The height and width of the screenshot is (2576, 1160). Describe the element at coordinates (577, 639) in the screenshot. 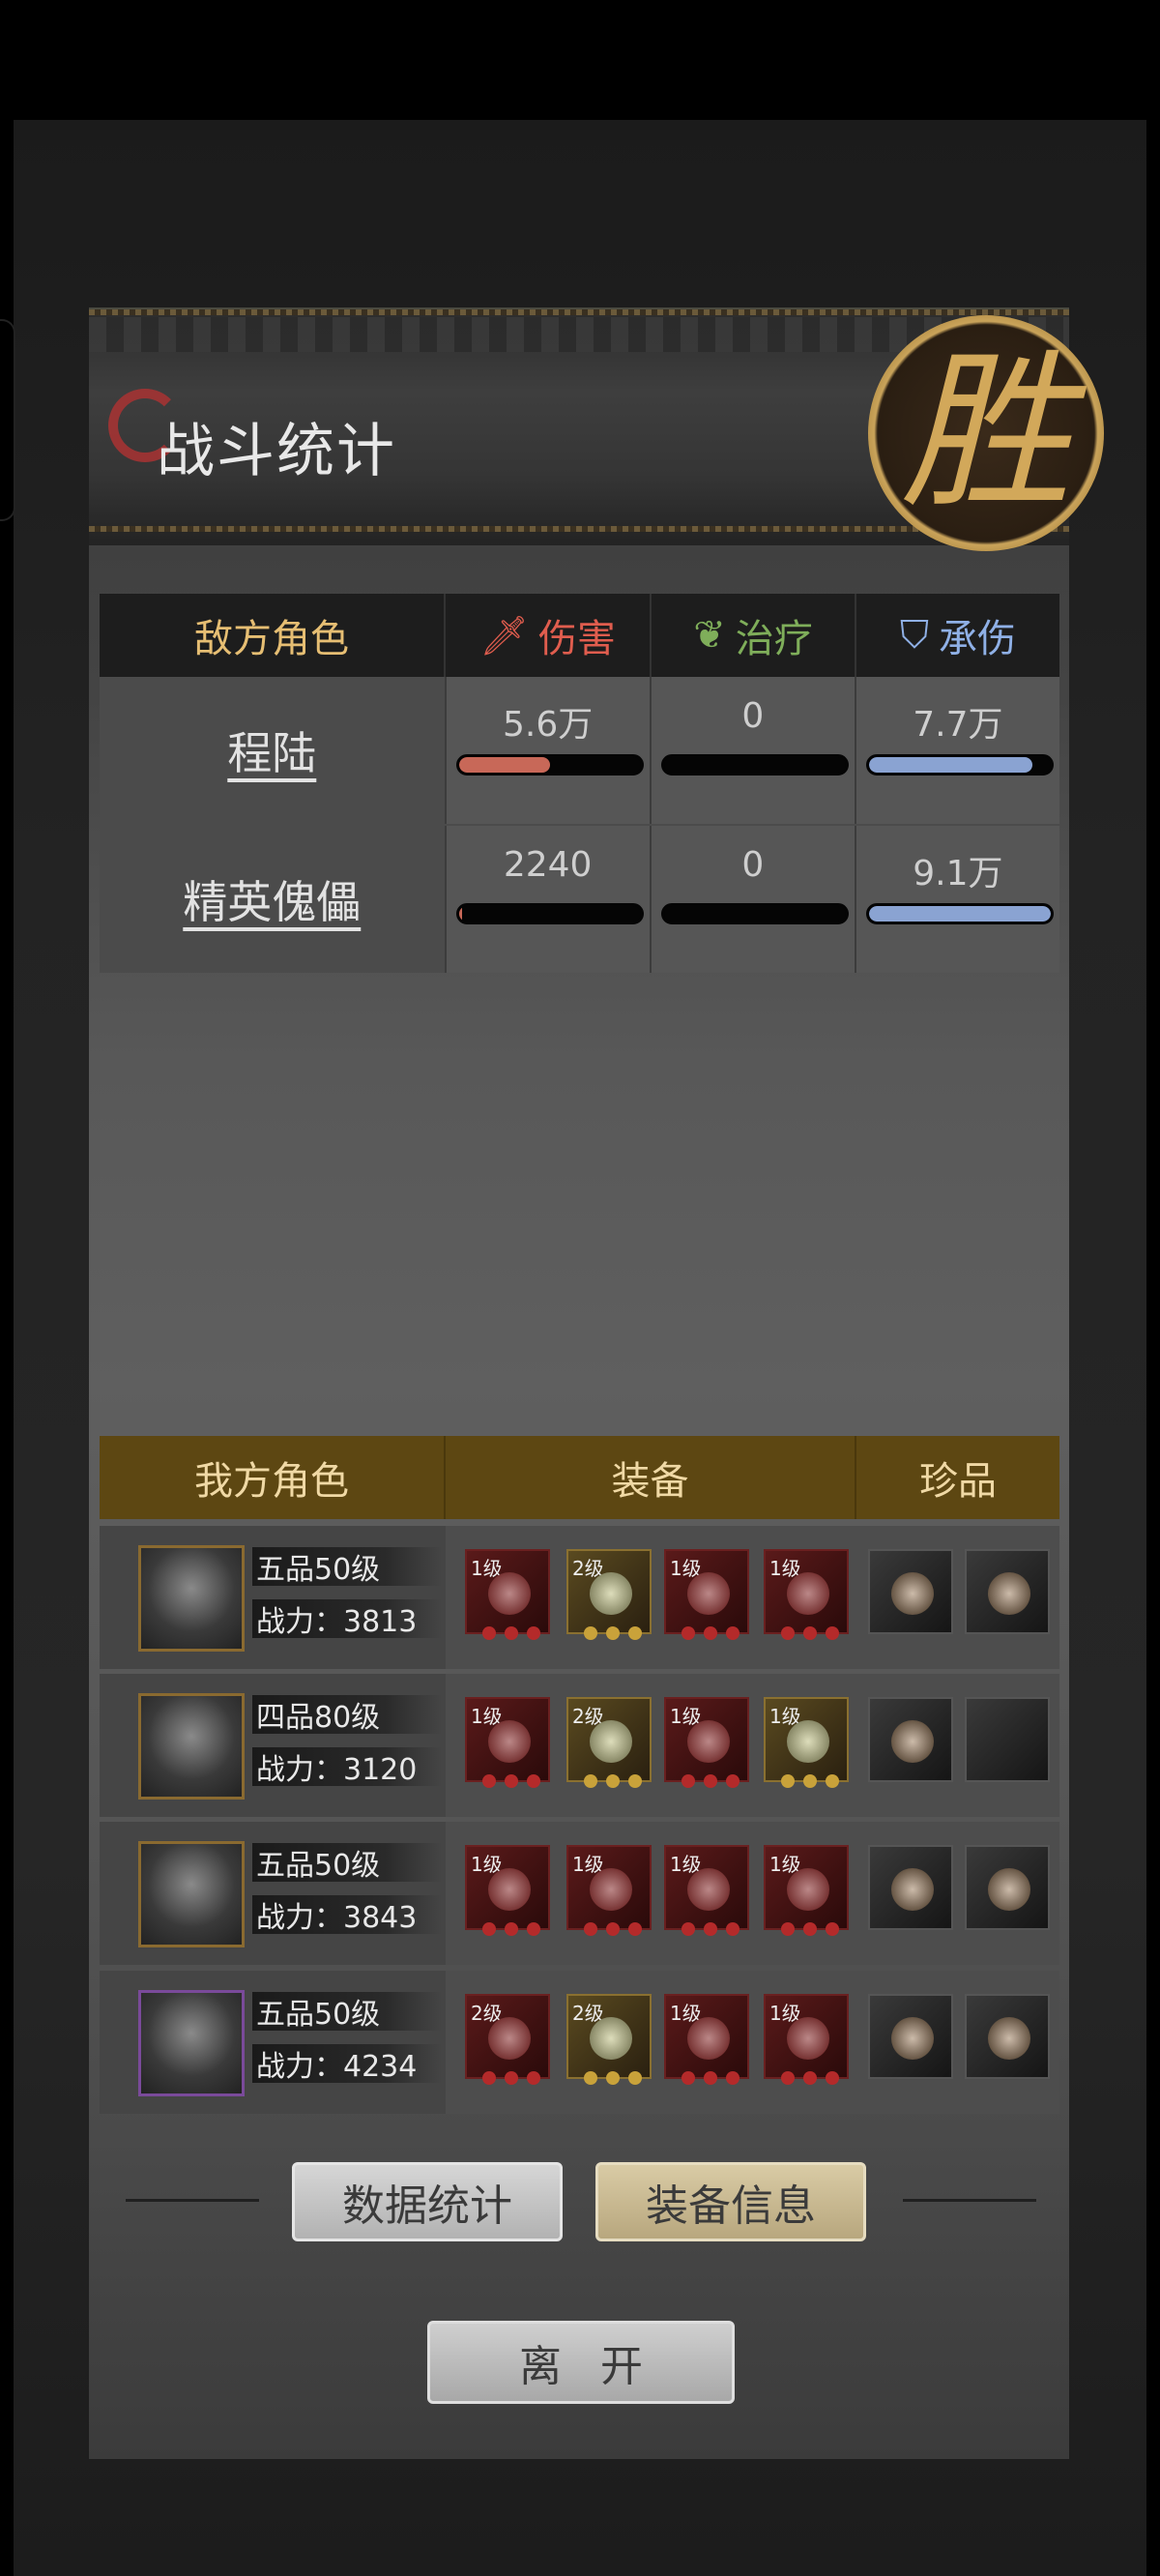

I see `damage-header-label: 伤害` at that location.